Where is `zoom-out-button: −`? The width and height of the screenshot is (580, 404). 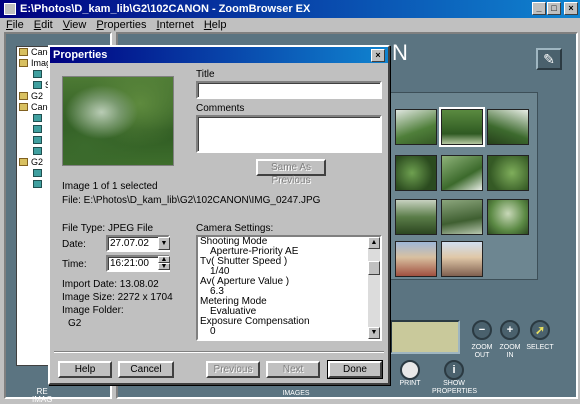 zoom-out-button: − is located at coordinates (482, 330).